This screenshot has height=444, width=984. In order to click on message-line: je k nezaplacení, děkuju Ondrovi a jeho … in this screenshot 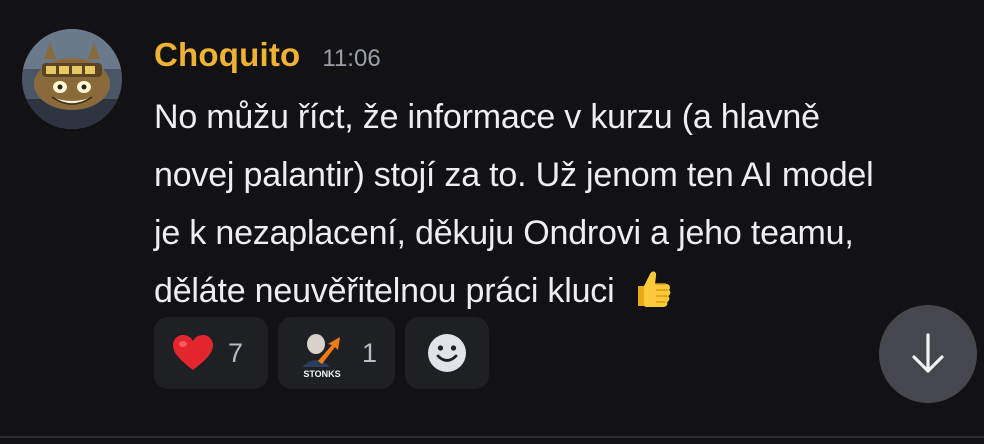, I will do `click(504, 233)`.